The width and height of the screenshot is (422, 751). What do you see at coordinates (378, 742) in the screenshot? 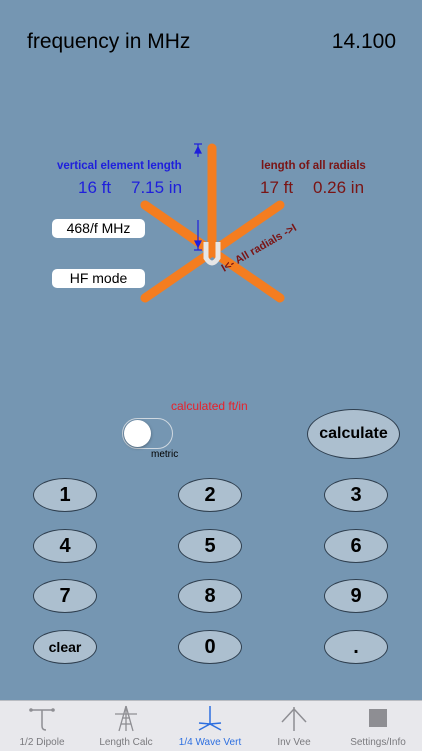
I see `tab-label: Settings/Info` at bounding box center [378, 742].